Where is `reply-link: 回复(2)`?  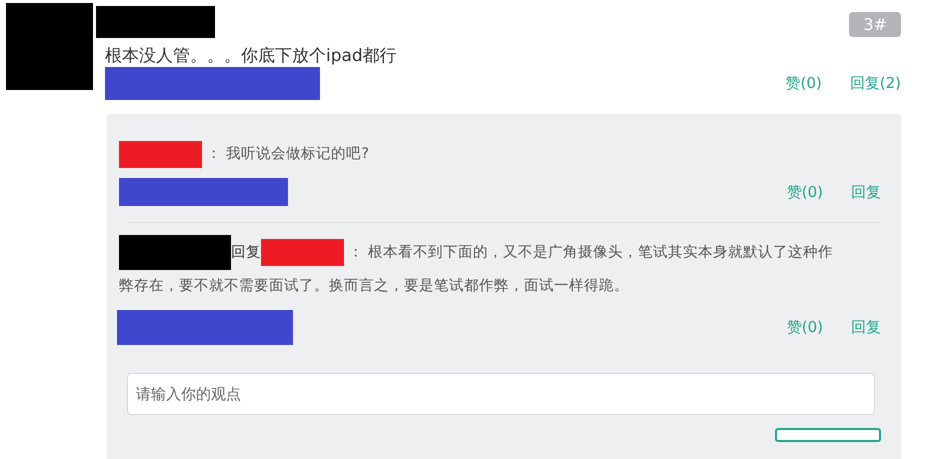 reply-link: 回复(2) is located at coordinates (875, 83).